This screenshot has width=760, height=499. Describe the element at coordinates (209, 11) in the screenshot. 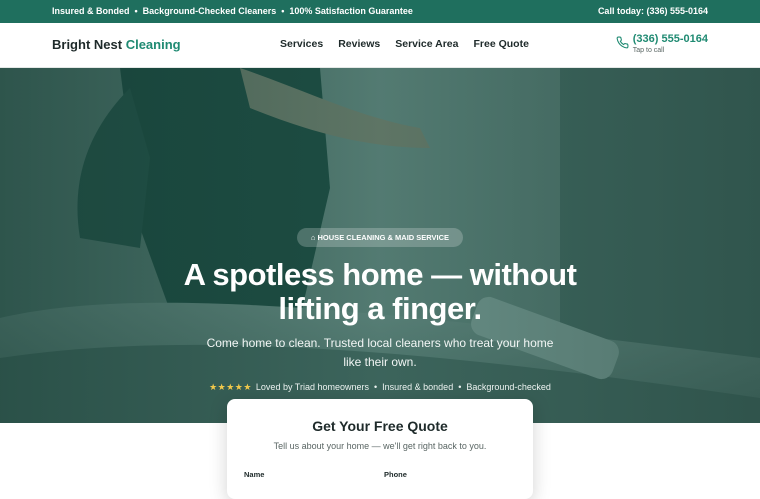

I see `trust-background-checked: Background-Checked Cleaners` at that location.